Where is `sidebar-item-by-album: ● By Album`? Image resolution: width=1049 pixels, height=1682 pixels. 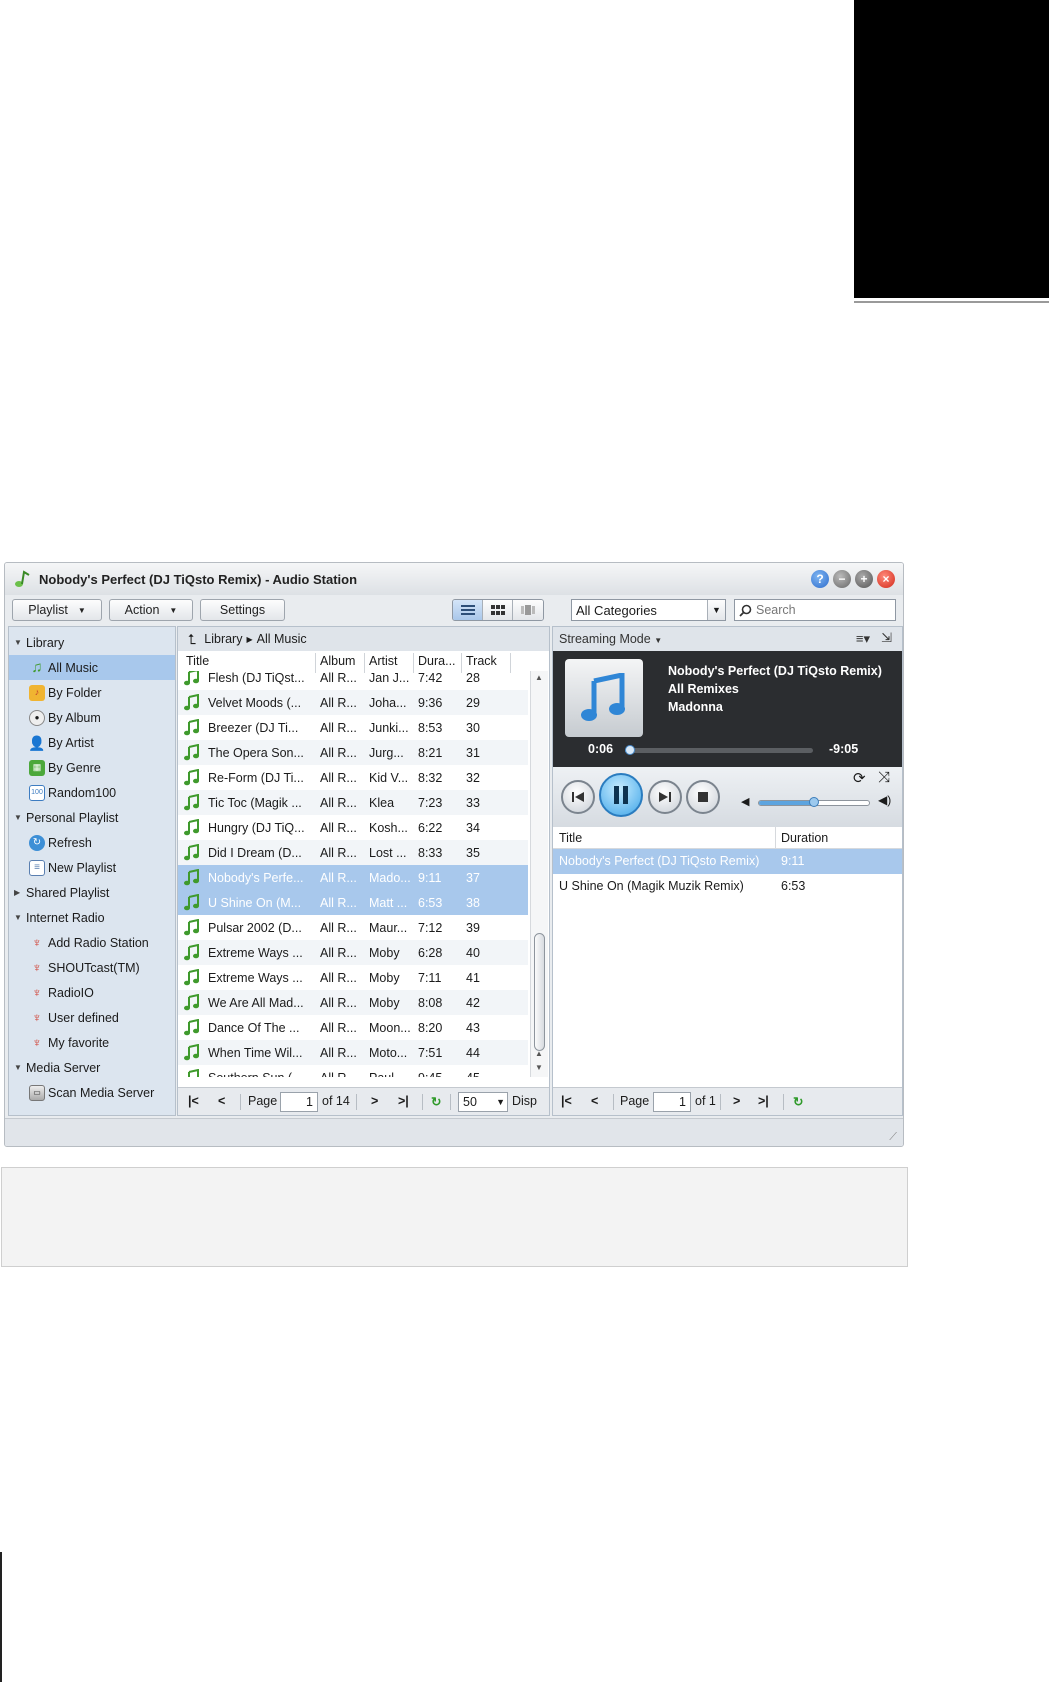
sidebar-item-by-album: ● By Album is located at coordinates (92, 717).